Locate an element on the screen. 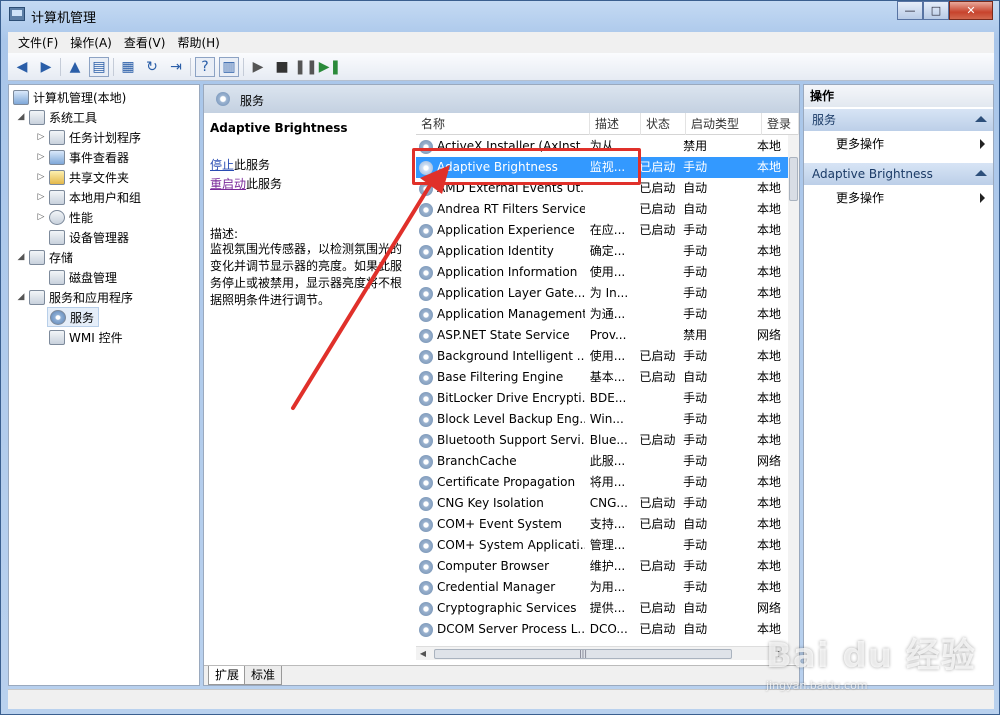 The height and width of the screenshot is (715, 1000). vertical-scrollbar is located at coordinates (793, 399).